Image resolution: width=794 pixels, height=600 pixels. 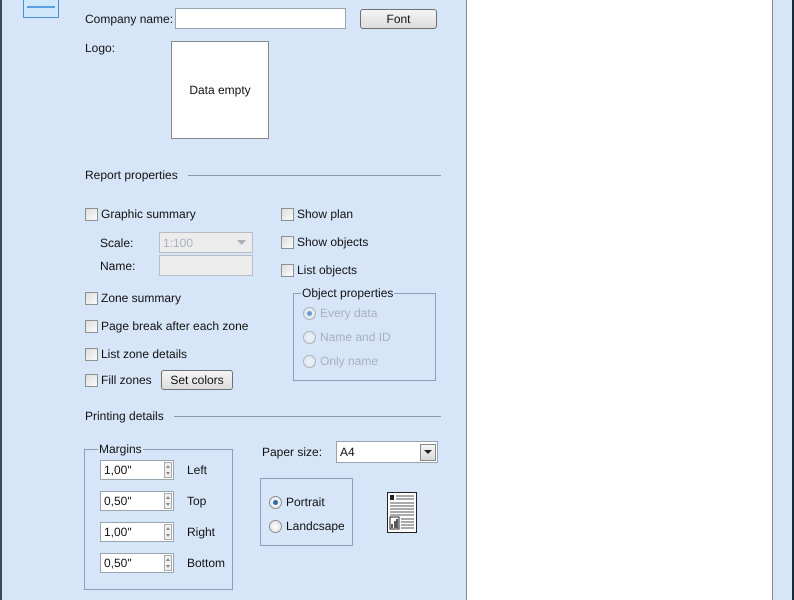 I want to click on company-name-label: Company name:, so click(x=129, y=19).